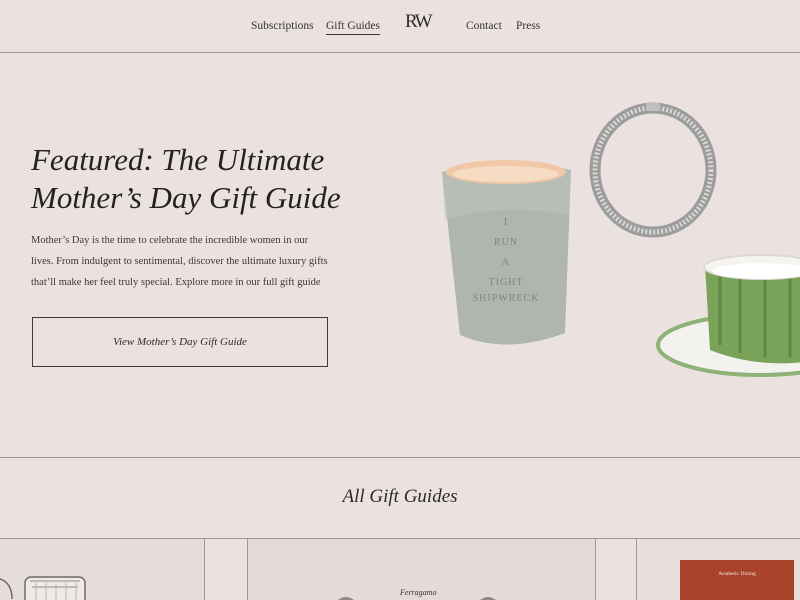 The image size is (800, 600). I want to click on candle-image: I RUN A TIGHT SHIPWRECK, so click(506, 252).